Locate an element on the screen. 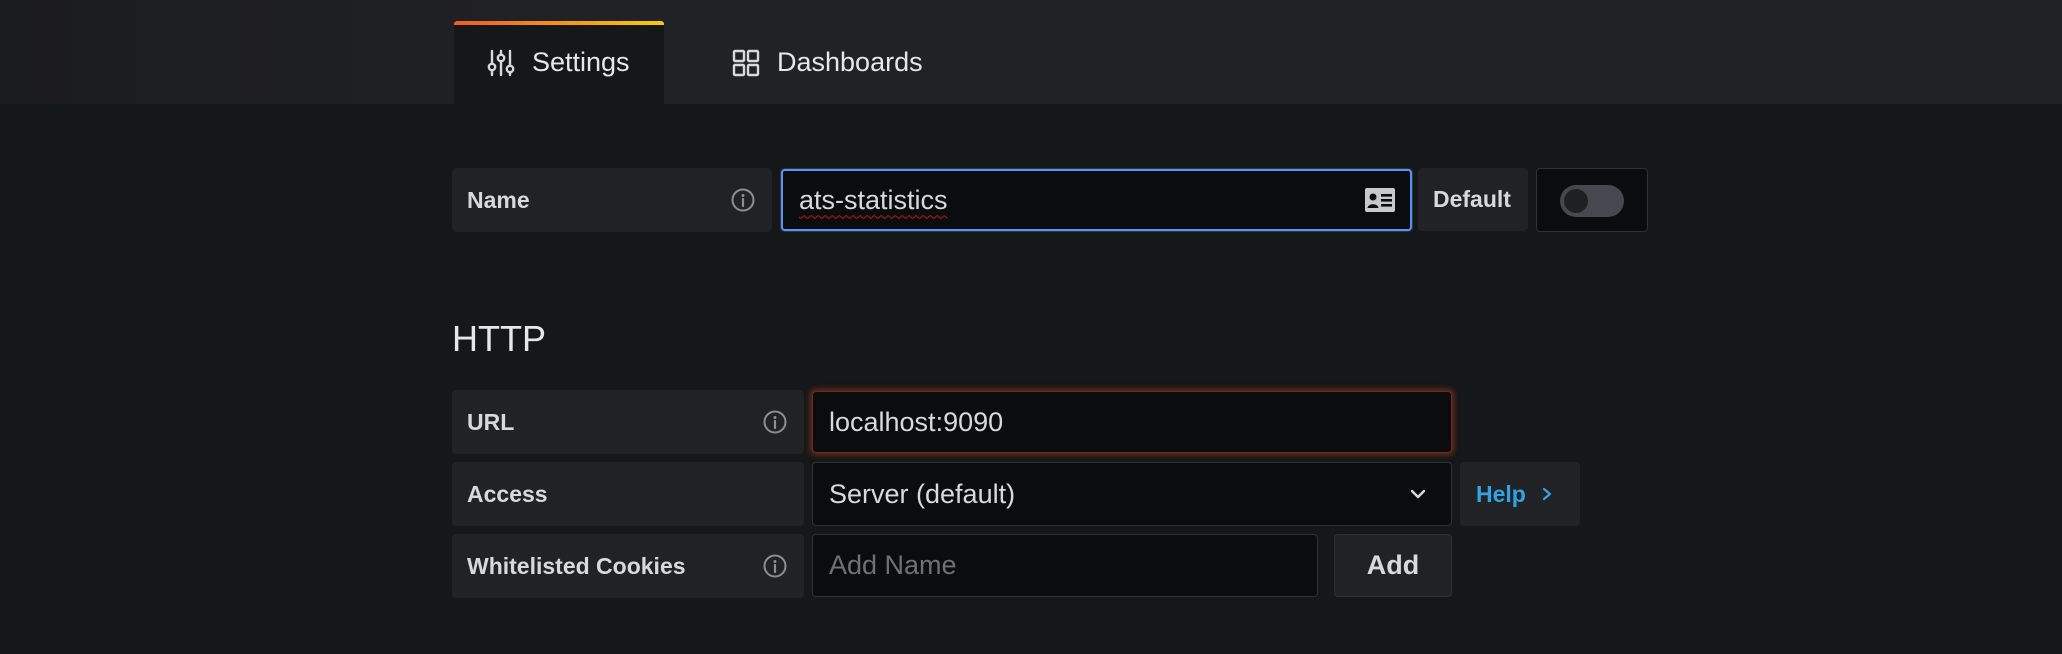 Image resolution: width=2062 pixels, height=654 pixels. add-cookie-button: Add is located at coordinates (1393, 565).